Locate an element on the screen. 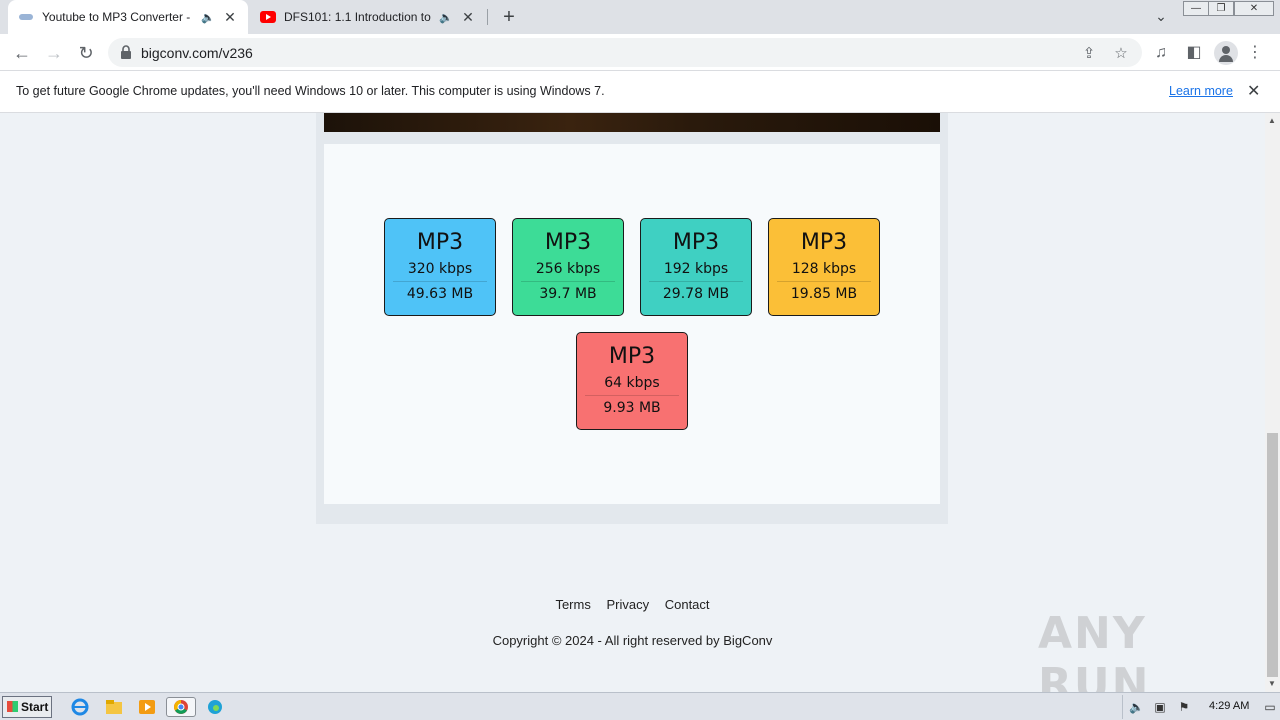 The width and height of the screenshot is (1280, 720). page-scrollbar: ▲ ▼ is located at coordinates (1272, 402).